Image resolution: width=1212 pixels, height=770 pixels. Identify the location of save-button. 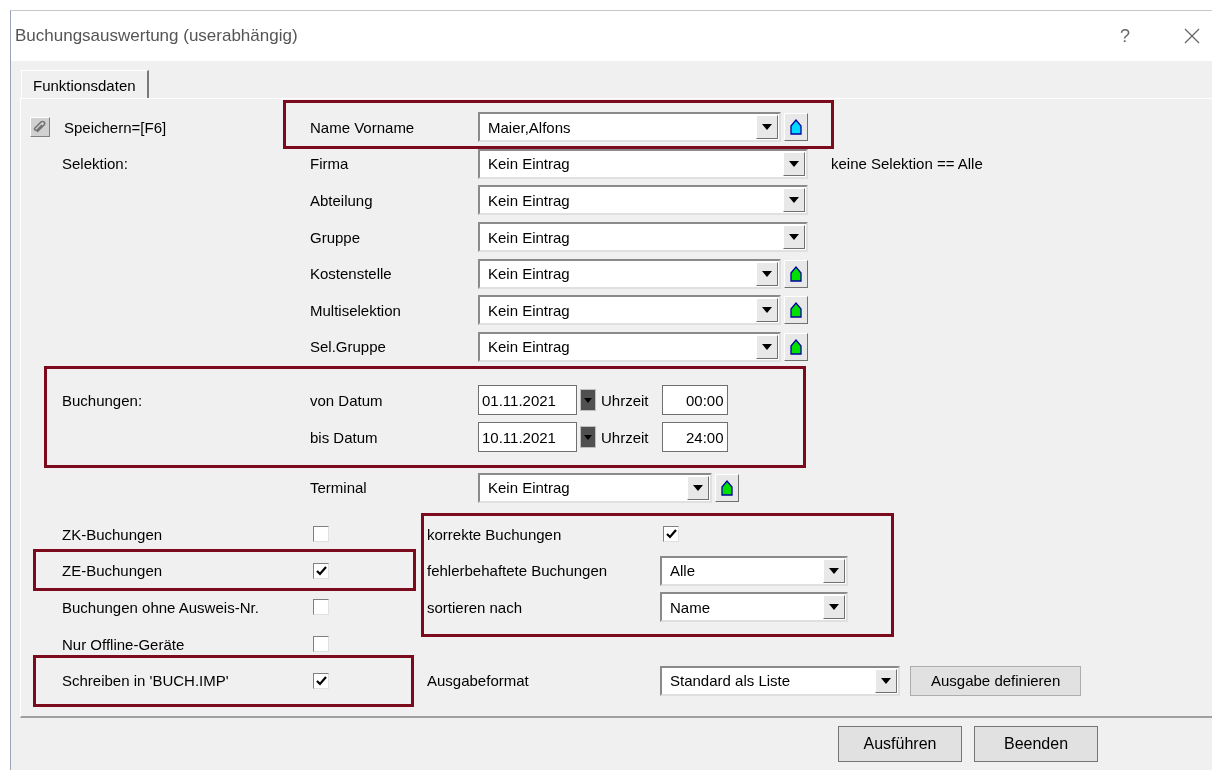
(40, 127).